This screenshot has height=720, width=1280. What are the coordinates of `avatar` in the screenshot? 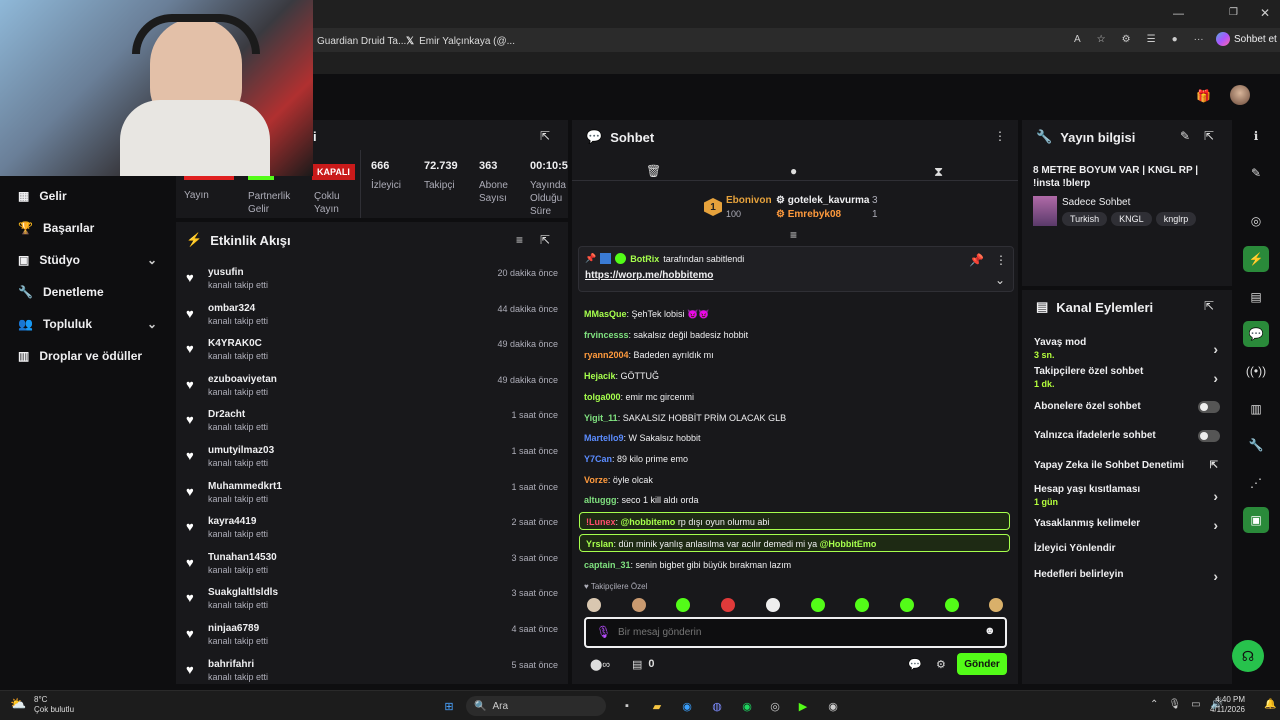 It's located at (1240, 95).